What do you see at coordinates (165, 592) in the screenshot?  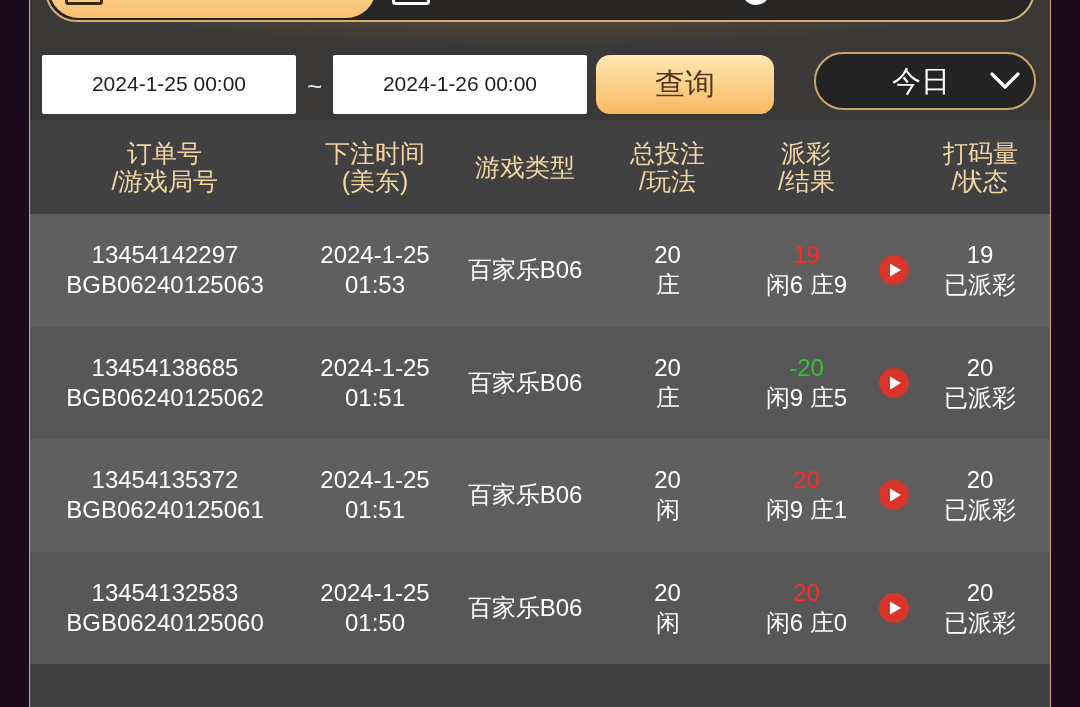 I see `order-number: 13454132583` at bounding box center [165, 592].